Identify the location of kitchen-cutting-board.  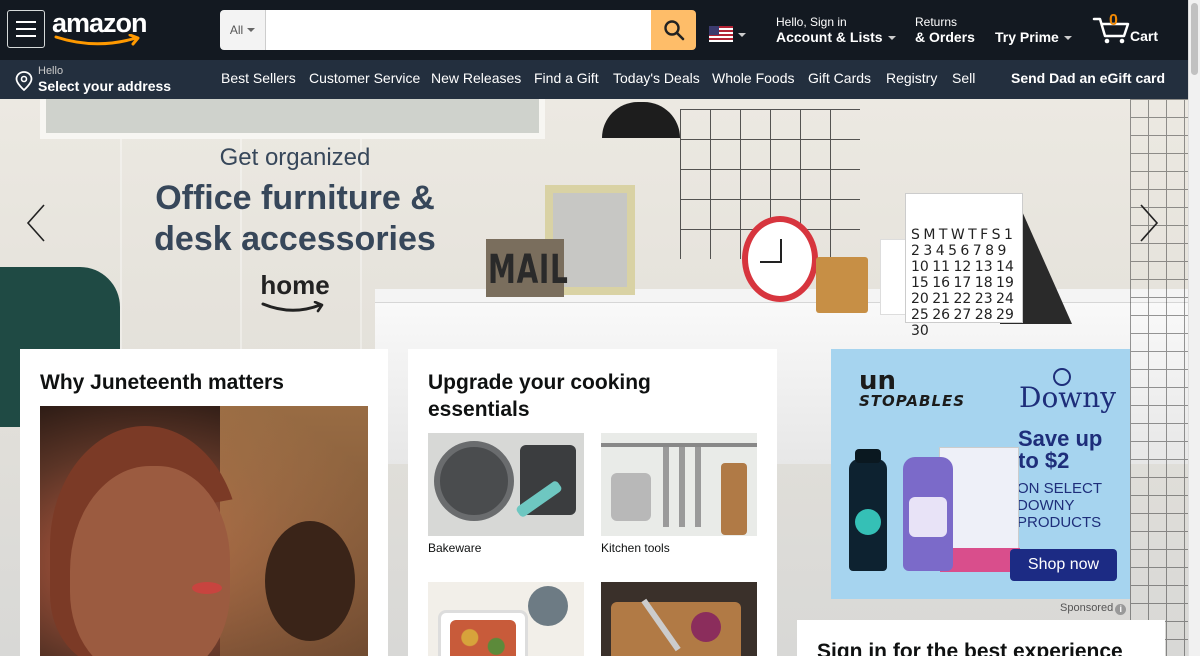
(734, 499).